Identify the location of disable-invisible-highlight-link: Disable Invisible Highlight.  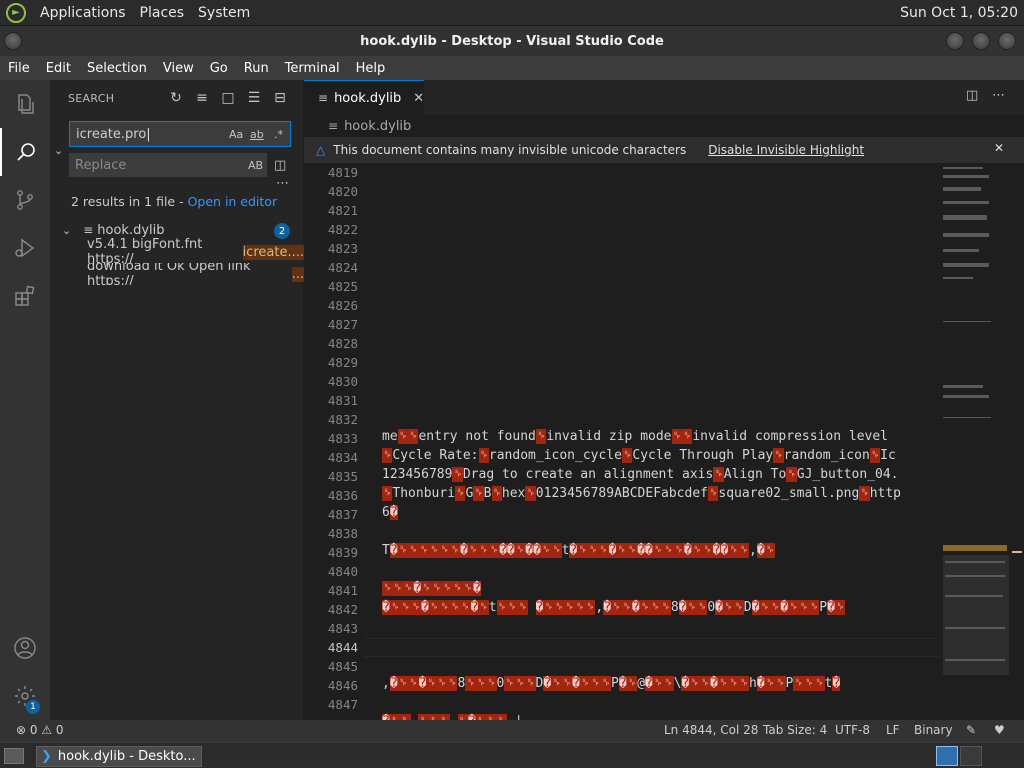
(786, 150).